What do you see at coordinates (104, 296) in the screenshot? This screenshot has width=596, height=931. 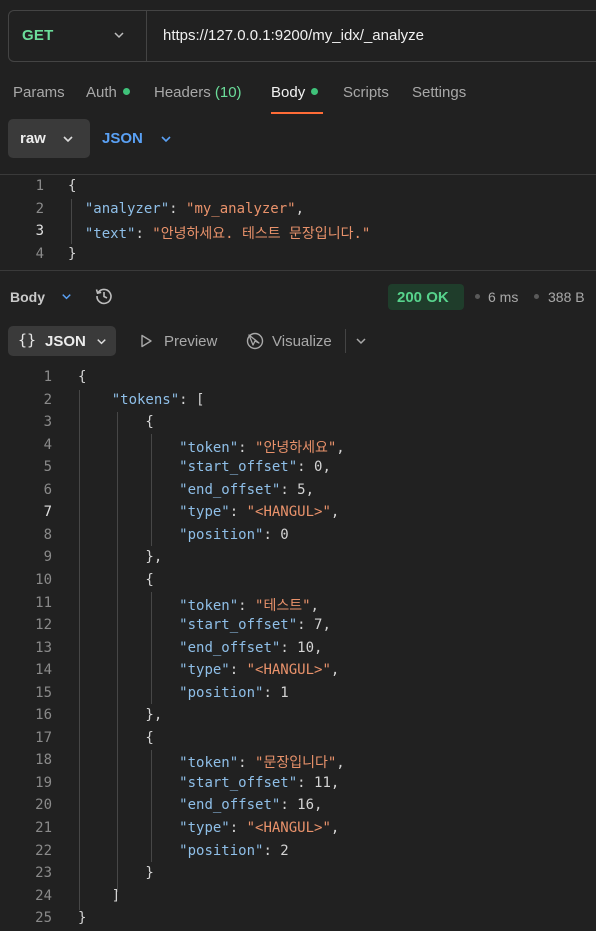 I see `history-icon` at bounding box center [104, 296].